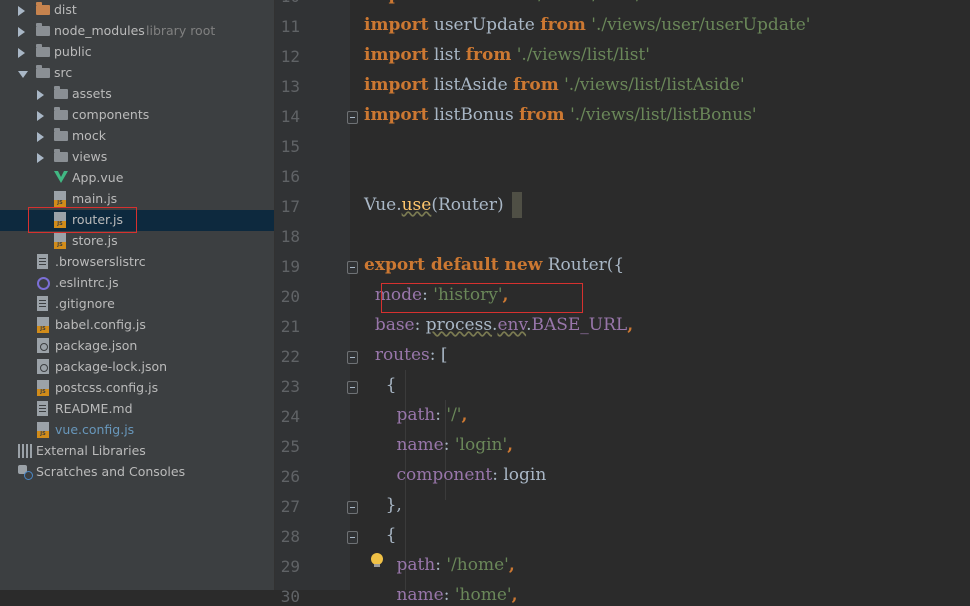 This screenshot has height=606, width=970. What do you see at coordinates (452, 2) in the screenshot?
I see `code-token: user` at bounding box center [452, 2].